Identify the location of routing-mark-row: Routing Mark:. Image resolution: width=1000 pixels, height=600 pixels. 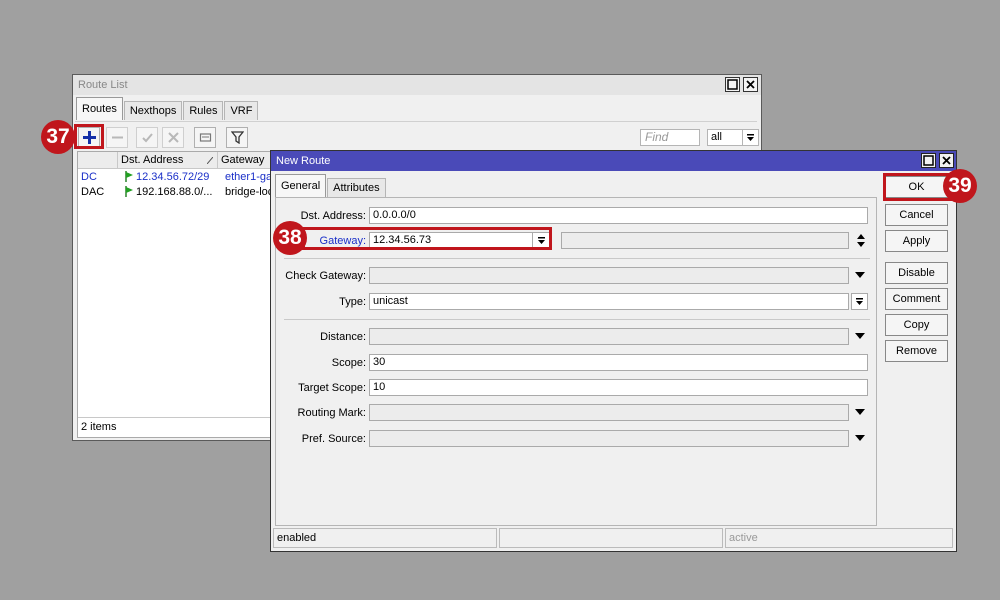
(576, 414).